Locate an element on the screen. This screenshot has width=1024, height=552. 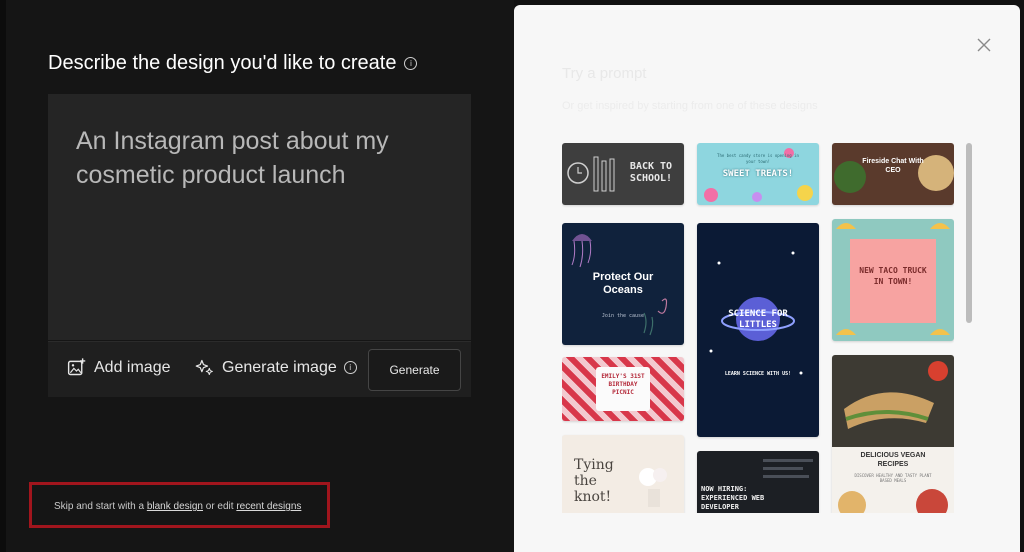
flower-vase is located at coordinates (653, 487).